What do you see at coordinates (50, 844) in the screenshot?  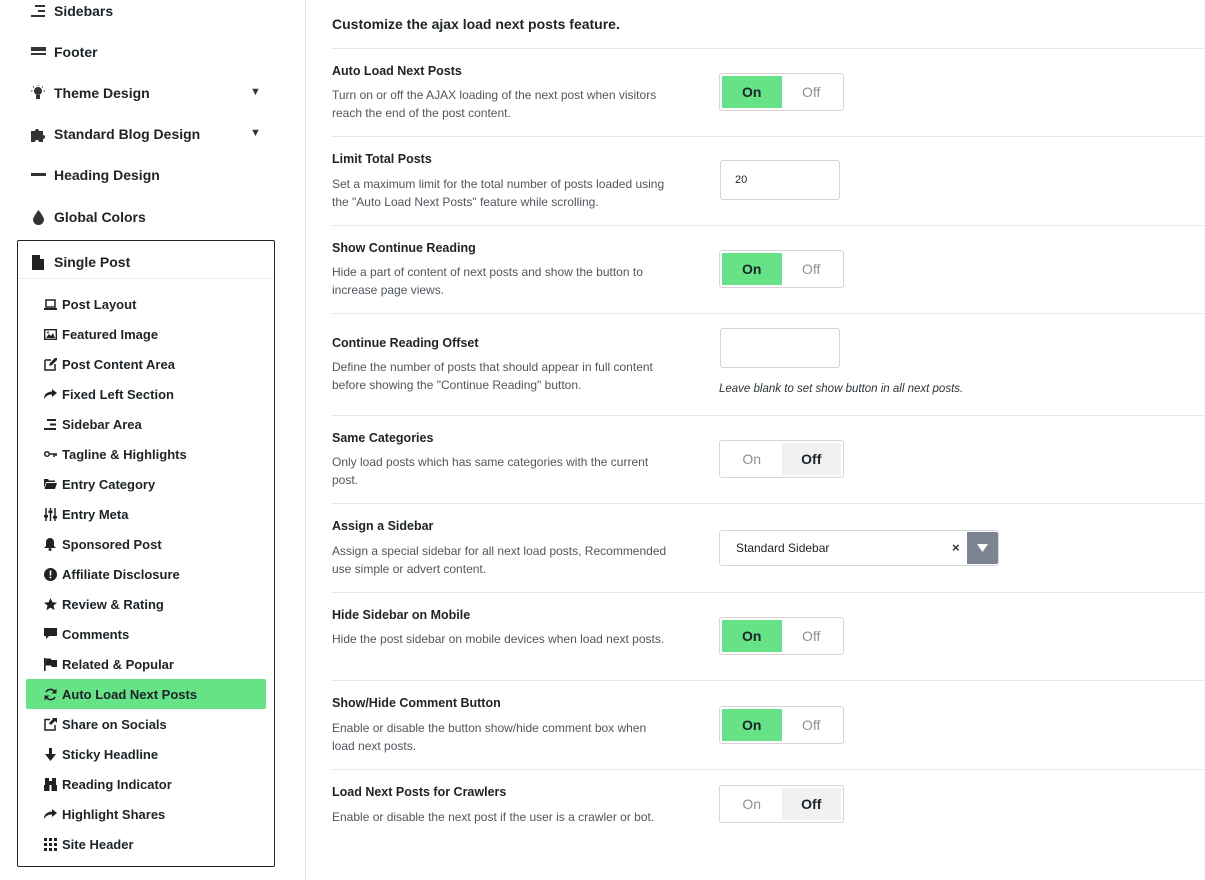 I see `grid-icon` at bounding box center [50, 844].